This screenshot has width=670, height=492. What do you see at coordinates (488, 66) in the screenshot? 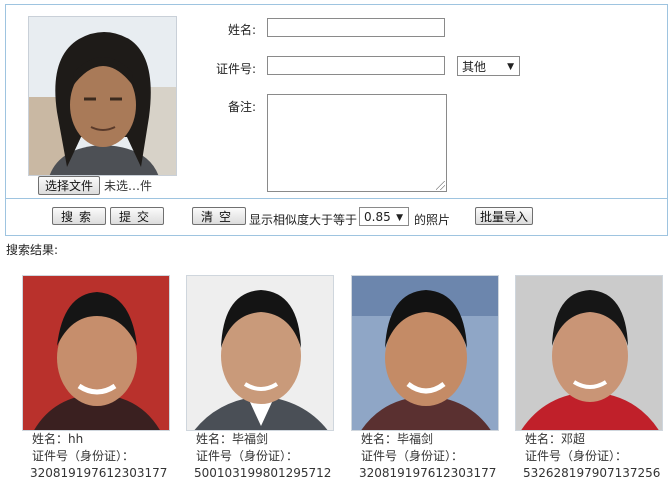
I see `id-type-select: 其他 ▼` at bounding box center [488, 66].